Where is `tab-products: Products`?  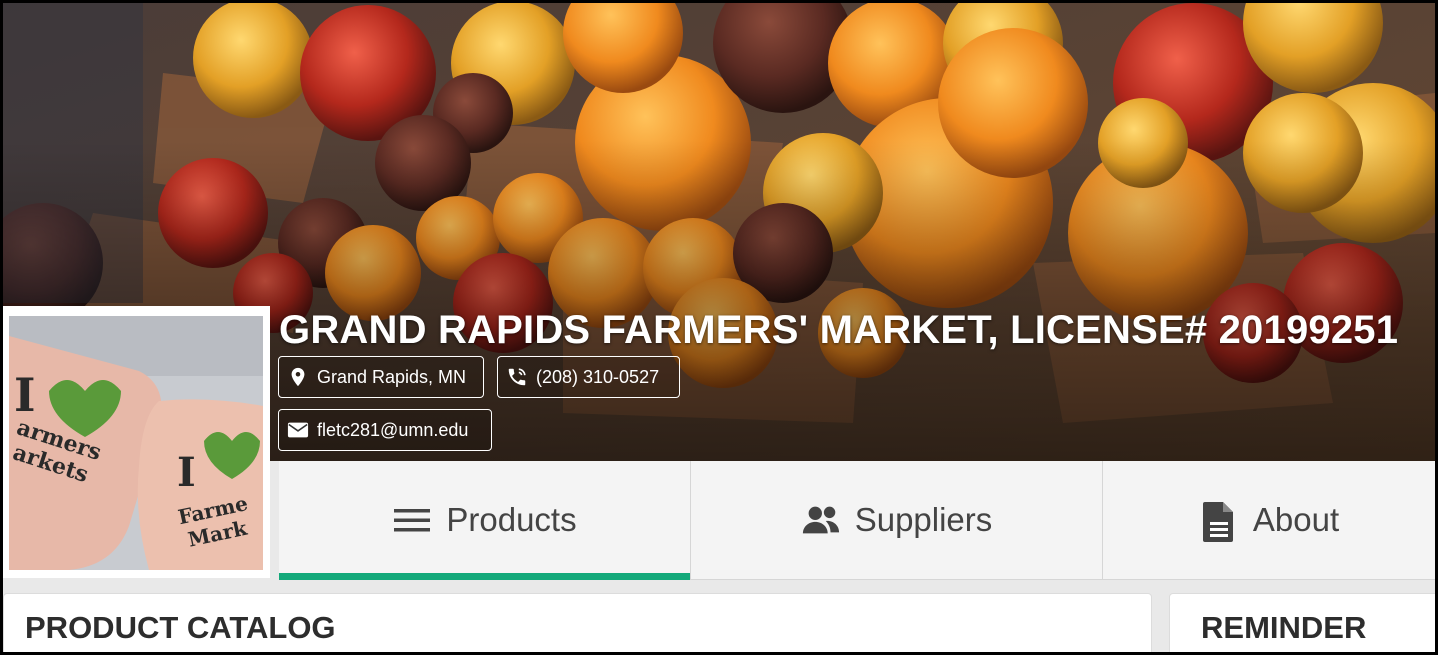
tab-products: Products is located at coordinates (485, 520).